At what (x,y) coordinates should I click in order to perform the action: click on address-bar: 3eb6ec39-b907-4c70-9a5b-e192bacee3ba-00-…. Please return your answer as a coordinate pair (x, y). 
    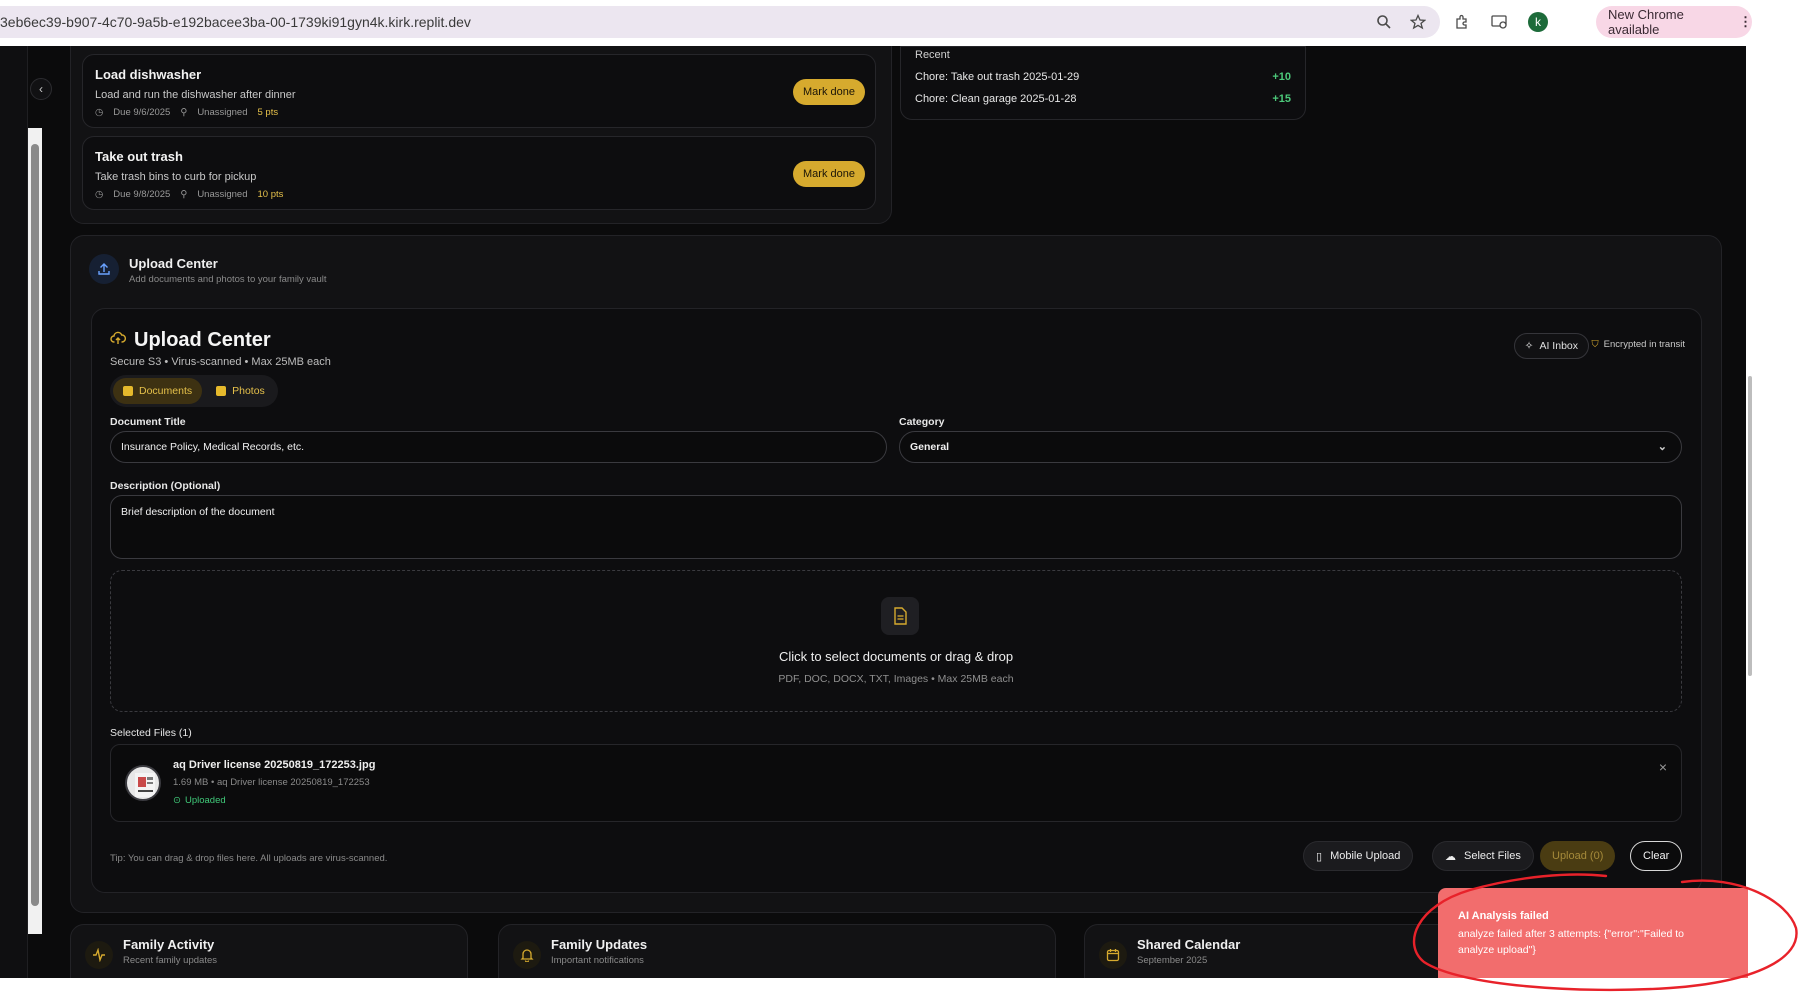
    Looking at the image, I should click on (720, 22).